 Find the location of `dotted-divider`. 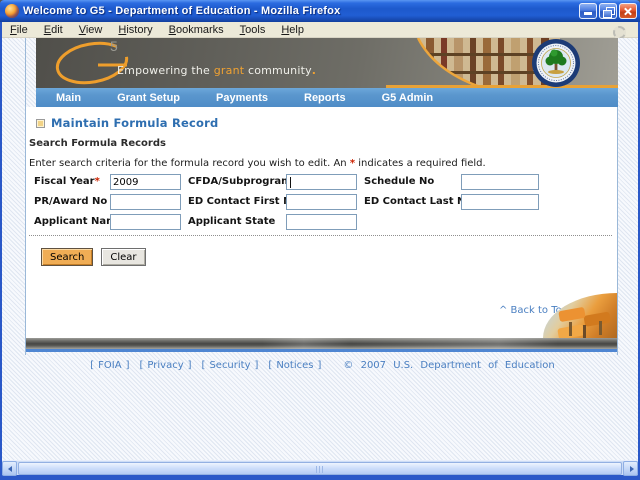

dotted-divider is located at coordinates (320, 235).